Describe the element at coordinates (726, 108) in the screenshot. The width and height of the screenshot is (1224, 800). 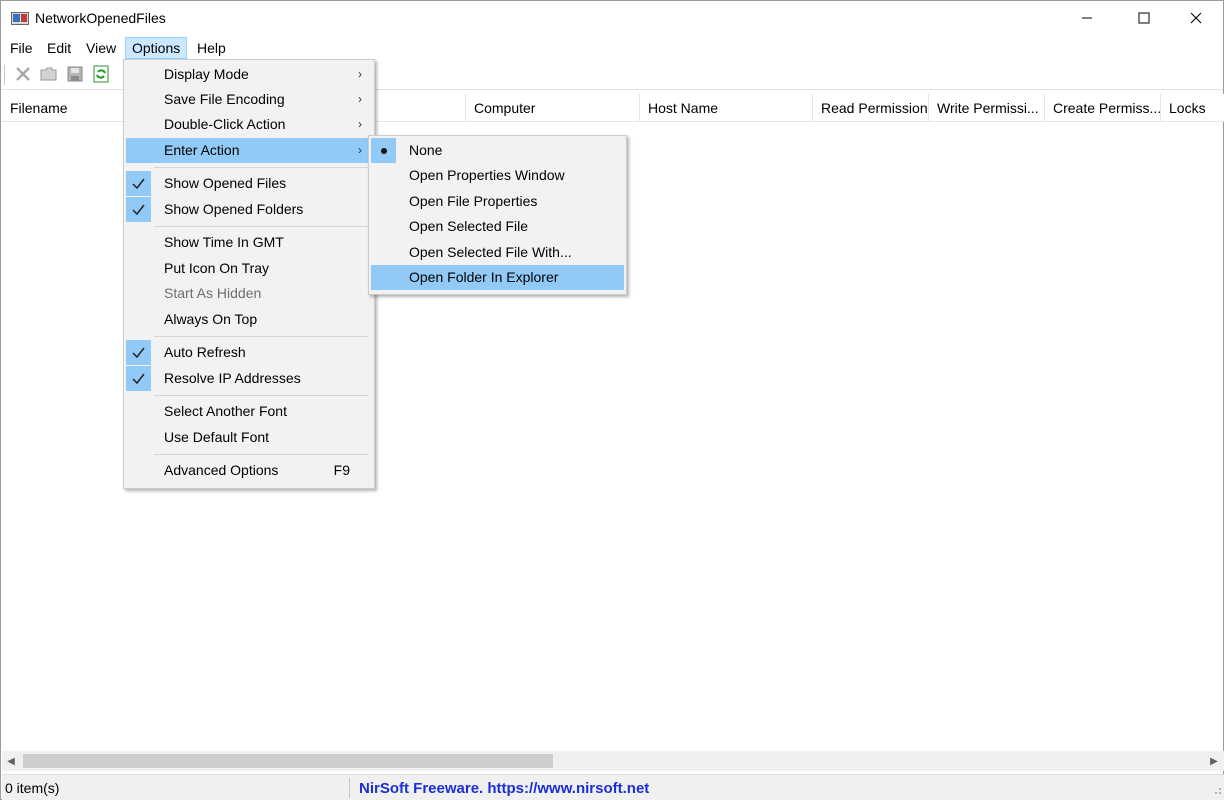
I see `column-host-name: Host Name` at that location.